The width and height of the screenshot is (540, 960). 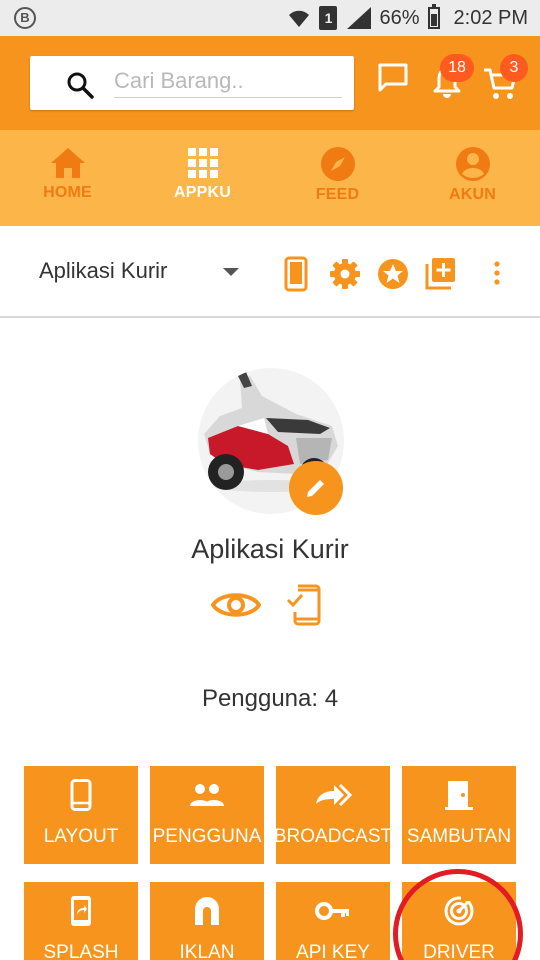 I want to click on tile-splash-label: SPLASH, so click(x=81, y=951).